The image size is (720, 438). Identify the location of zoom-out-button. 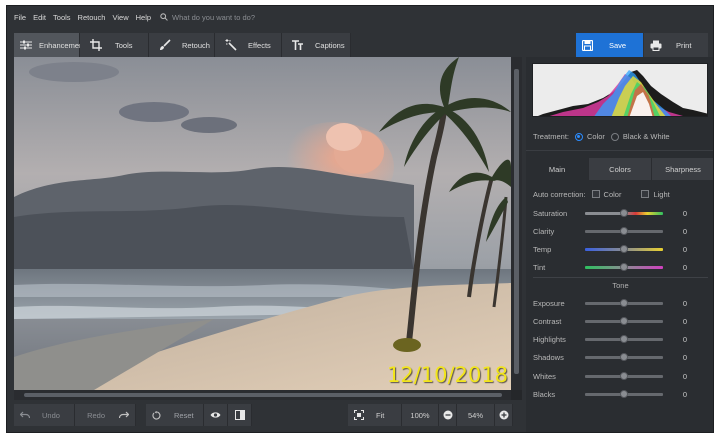
(448, 415).